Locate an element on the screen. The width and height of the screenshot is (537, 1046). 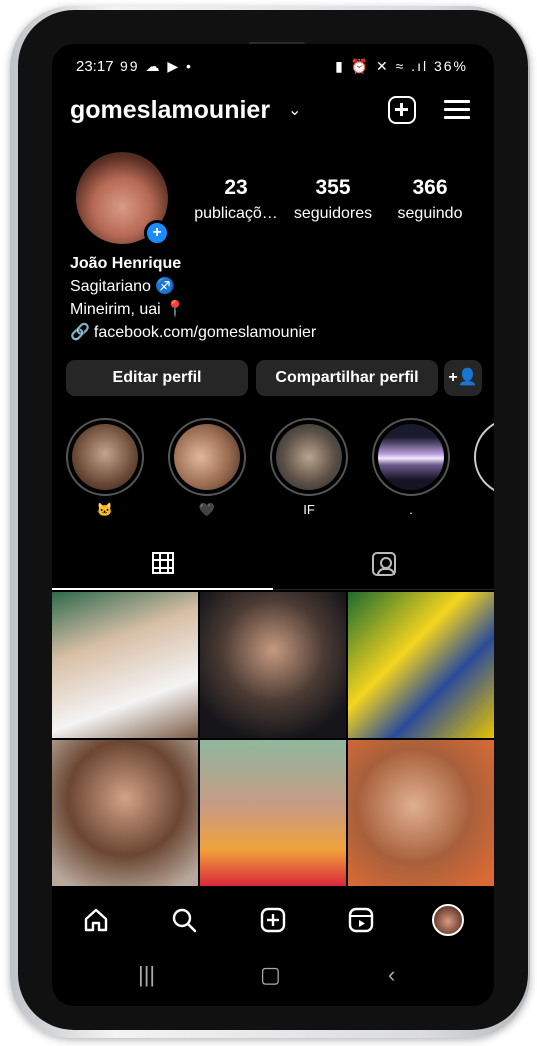
posts-count: 23 is located at coordinates (236, 187).